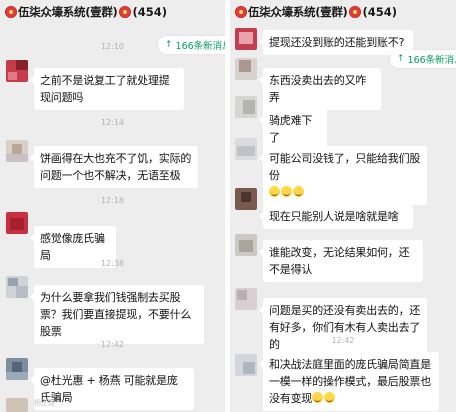 This screenshot has width=456, height=412. I want to click on message-bubble: 之前不是说复工了就处理提现问题吗, so click(107, 89).